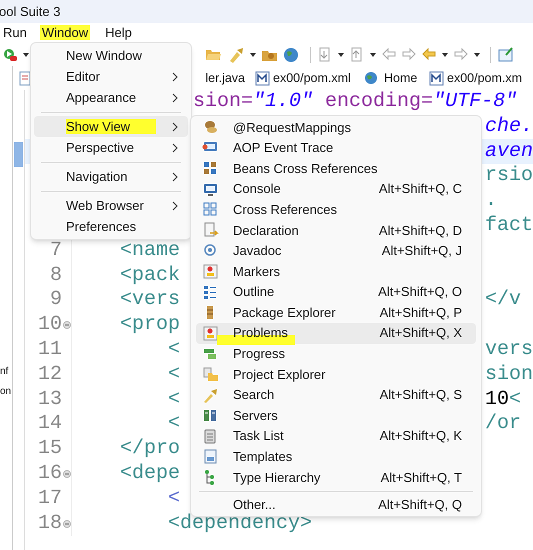 The image size is (533, 550). I want to click on line-number: 7, so click(56, 250).